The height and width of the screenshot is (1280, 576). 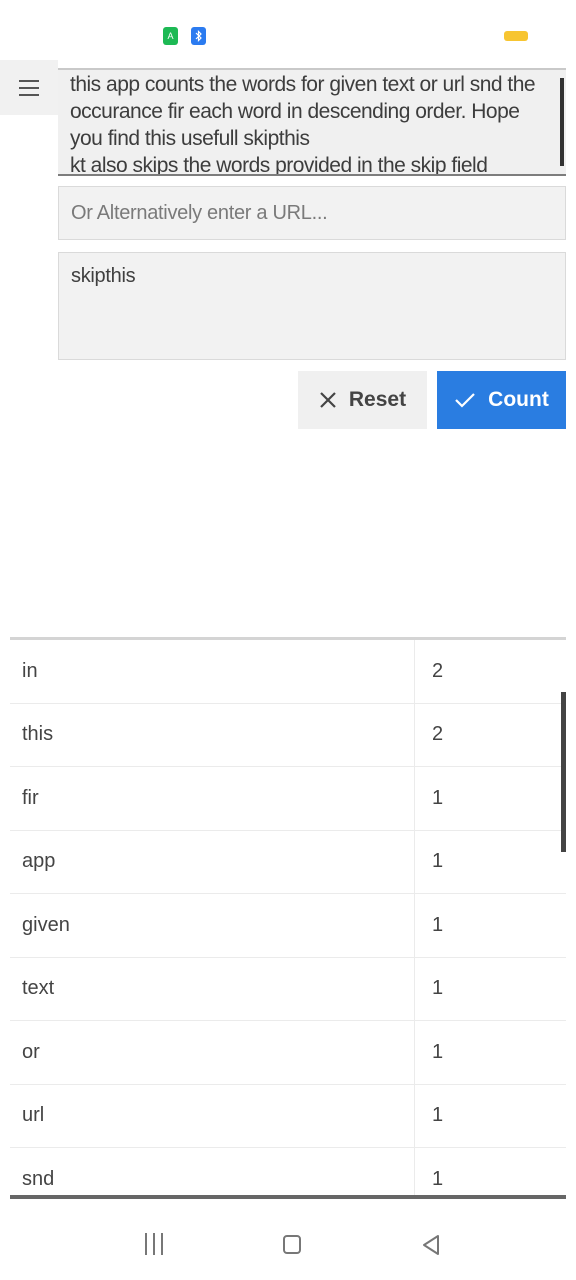 I want to click on count-button: Count, so click(x=501, y=400).